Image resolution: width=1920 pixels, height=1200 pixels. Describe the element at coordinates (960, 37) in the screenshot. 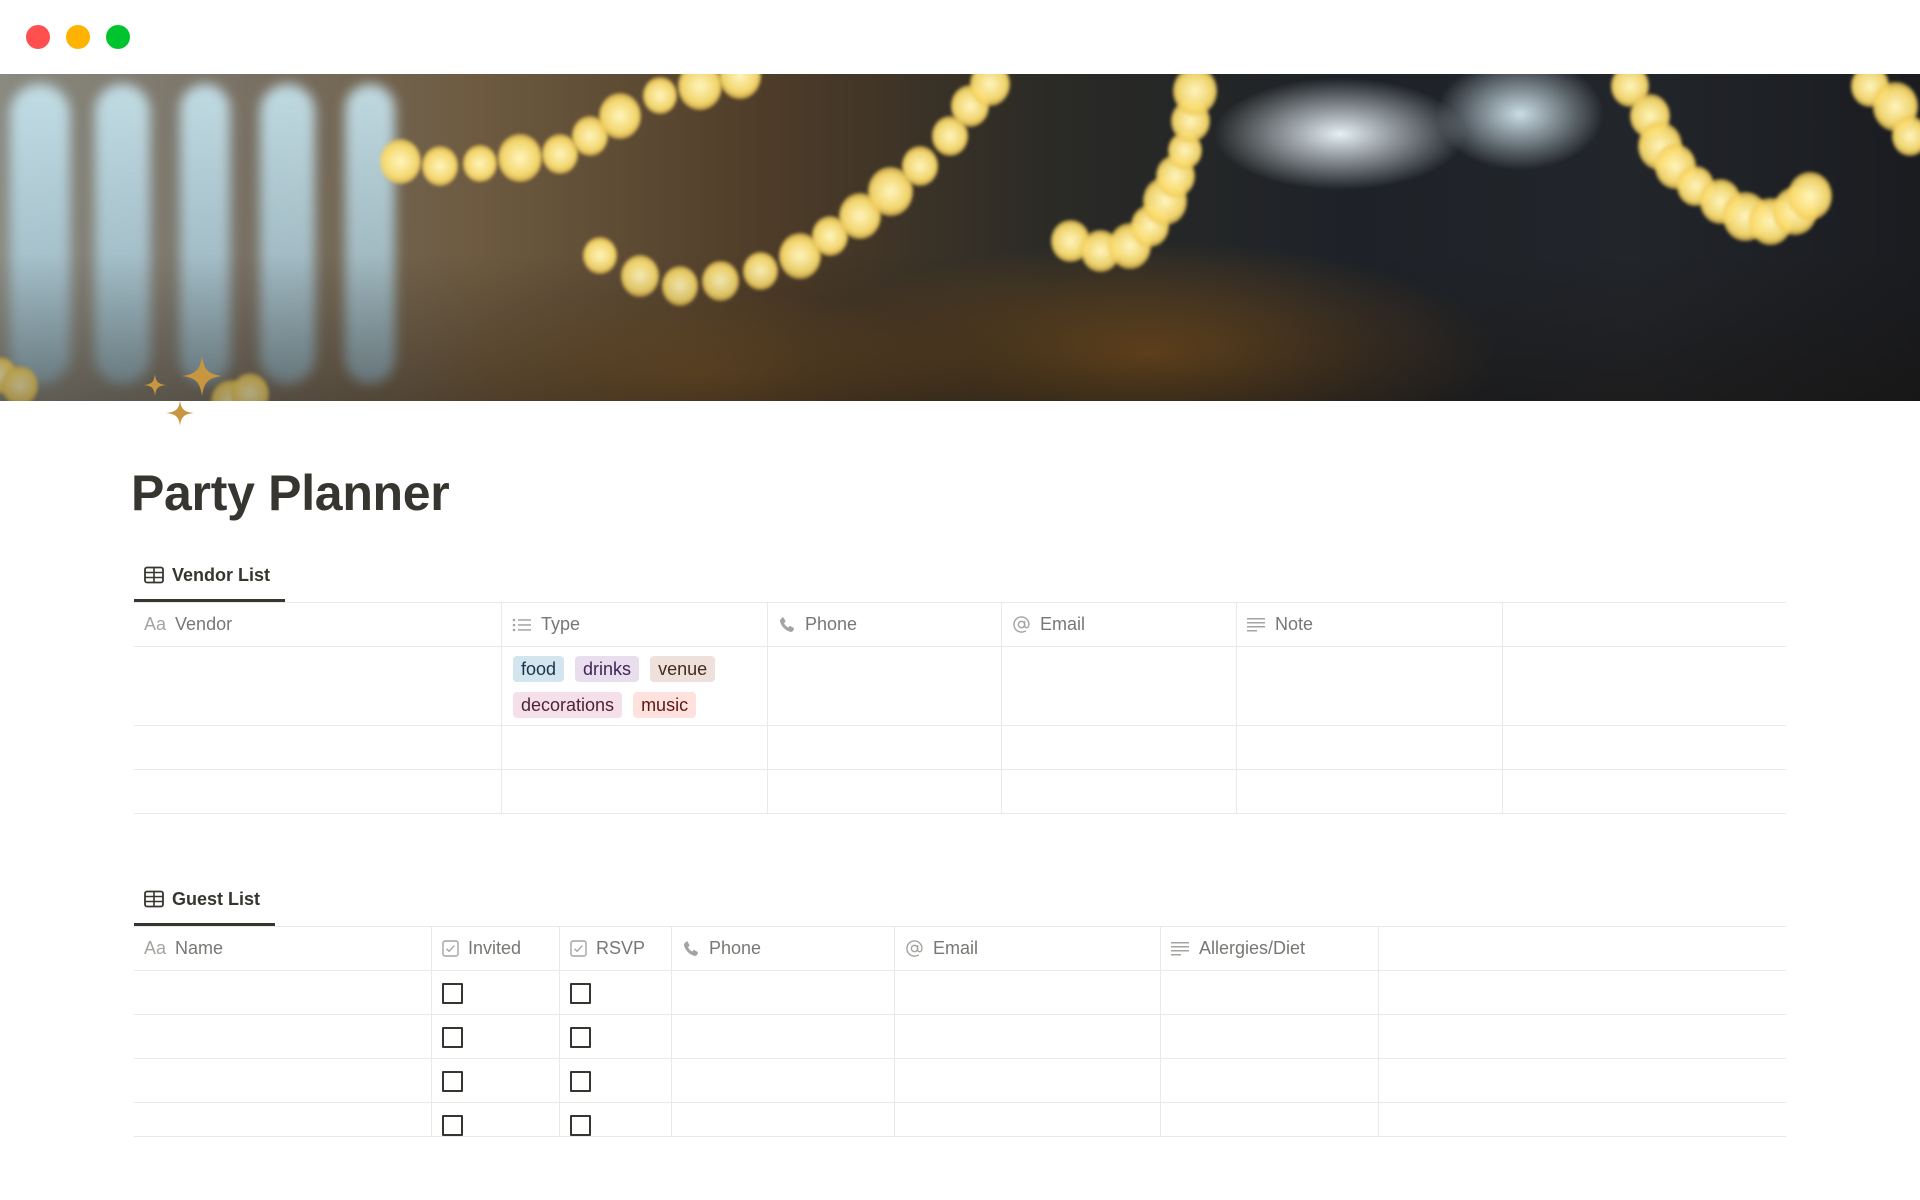

I see `window-titlebar` at that location.